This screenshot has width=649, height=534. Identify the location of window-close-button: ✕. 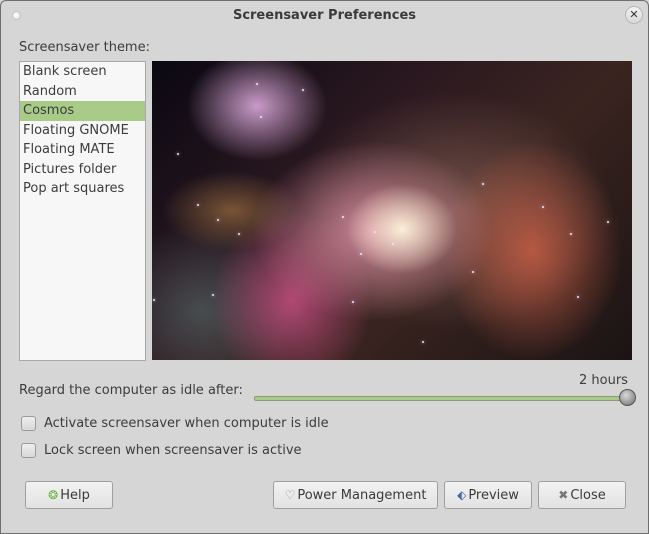
(634, 15).